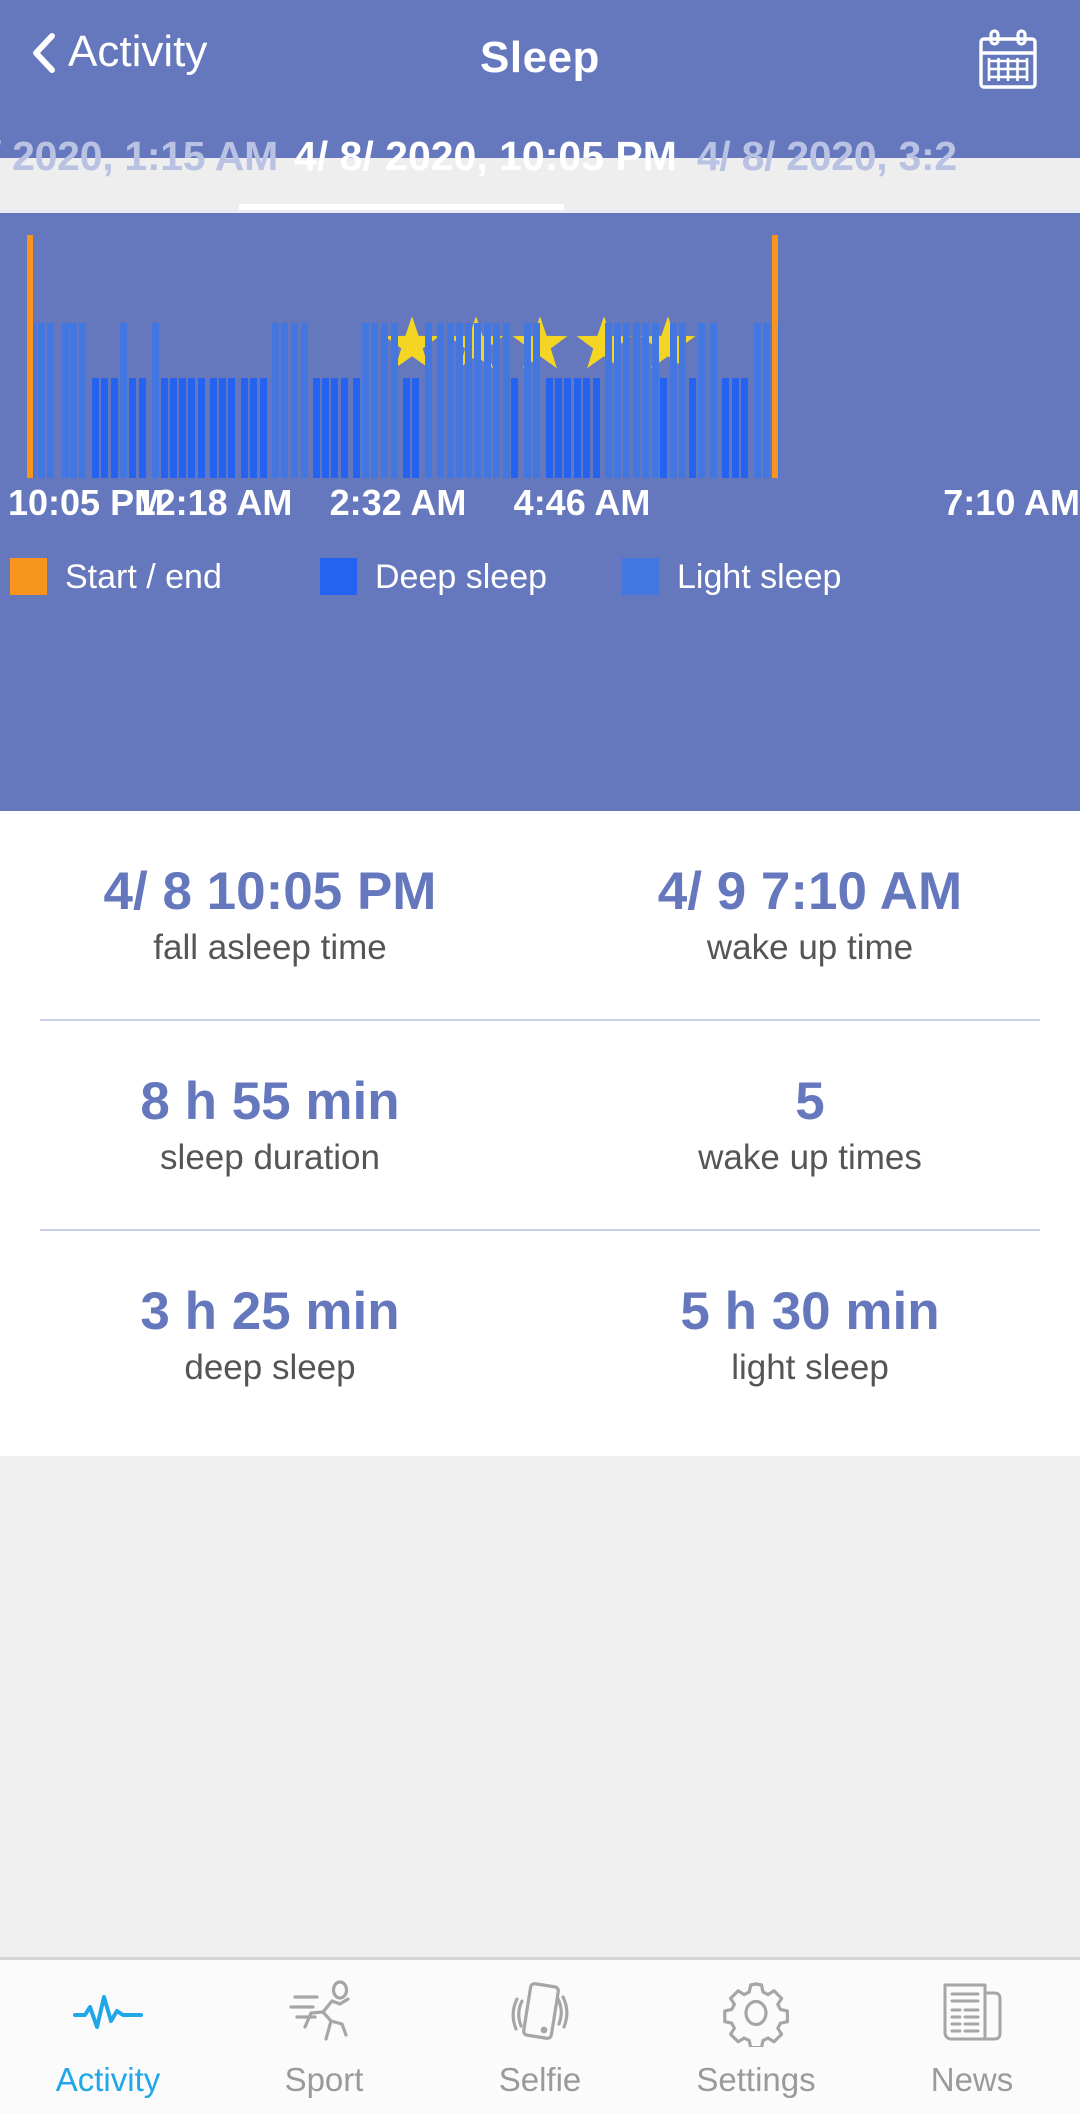  I want to click on stat-wake-up-time: 4/ 9 7:10 AM wake up time, so click(810, 915).